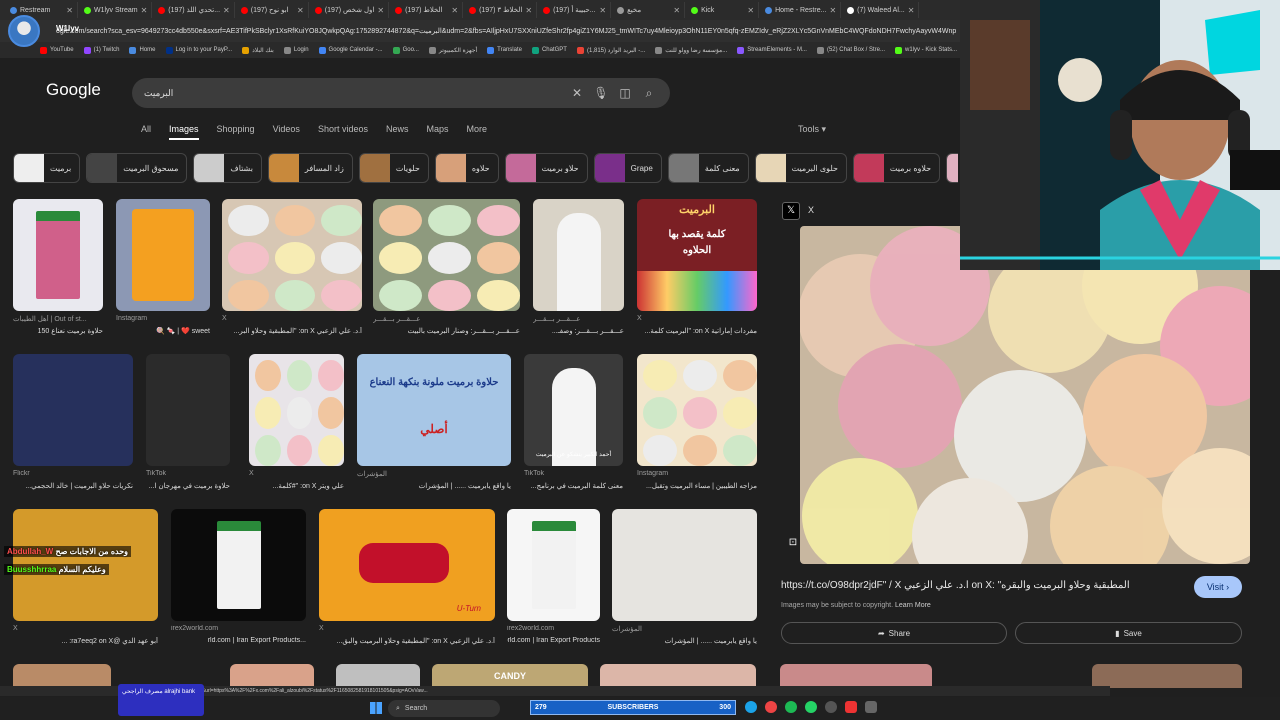 This screenshot has width=1280, height=720. I want to click on result-title: sweet ❤️ | 🍬 🍭, so click(163, 331).